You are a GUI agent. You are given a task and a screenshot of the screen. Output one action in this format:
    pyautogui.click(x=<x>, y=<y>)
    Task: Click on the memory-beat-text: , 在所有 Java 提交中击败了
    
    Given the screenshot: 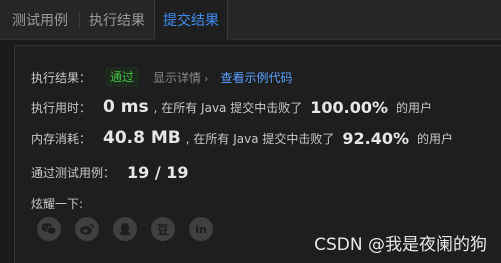 What is the action you would take?
    pyautogui.click(x=260, y=138)
    